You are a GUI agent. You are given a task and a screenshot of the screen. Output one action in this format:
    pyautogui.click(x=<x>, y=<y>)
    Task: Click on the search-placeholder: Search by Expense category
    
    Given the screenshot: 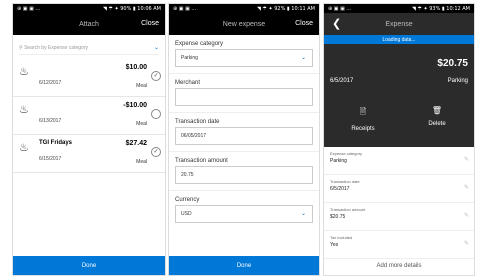 What is the action you would take?
    pyautogui.click(x=56, y=47)
    